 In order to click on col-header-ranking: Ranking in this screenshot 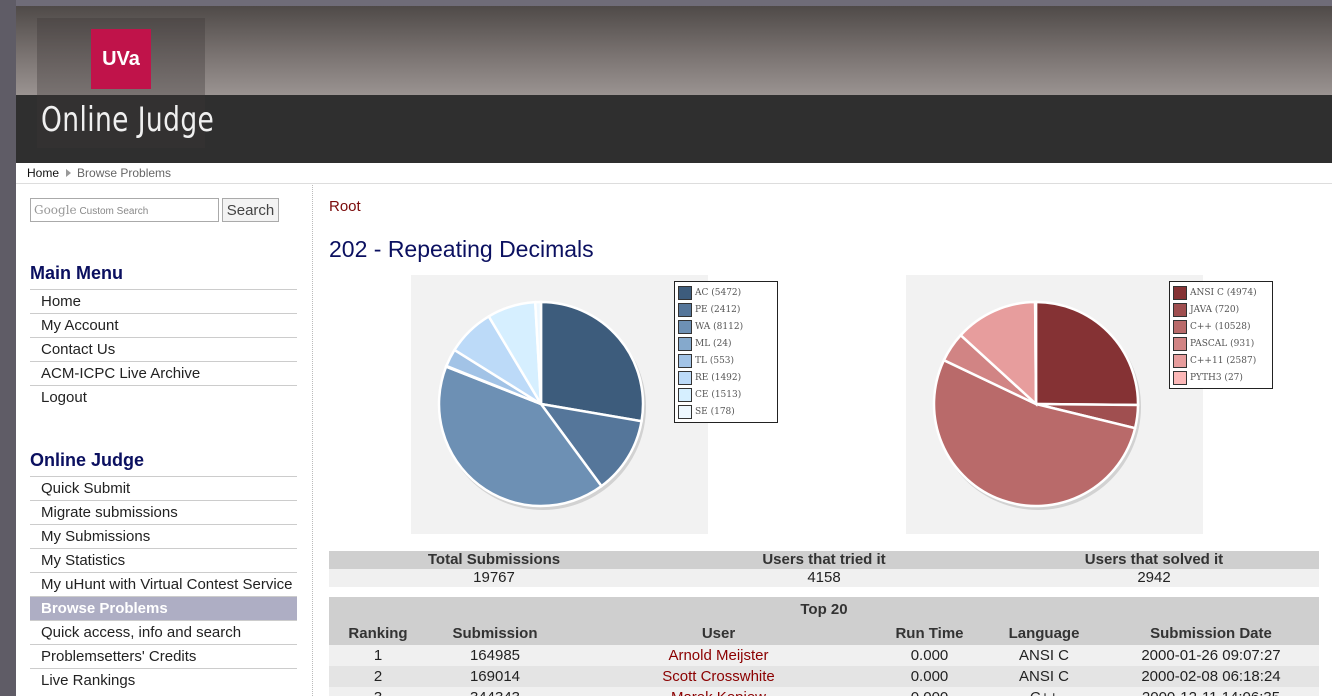, I will do `click(378, 633)`.